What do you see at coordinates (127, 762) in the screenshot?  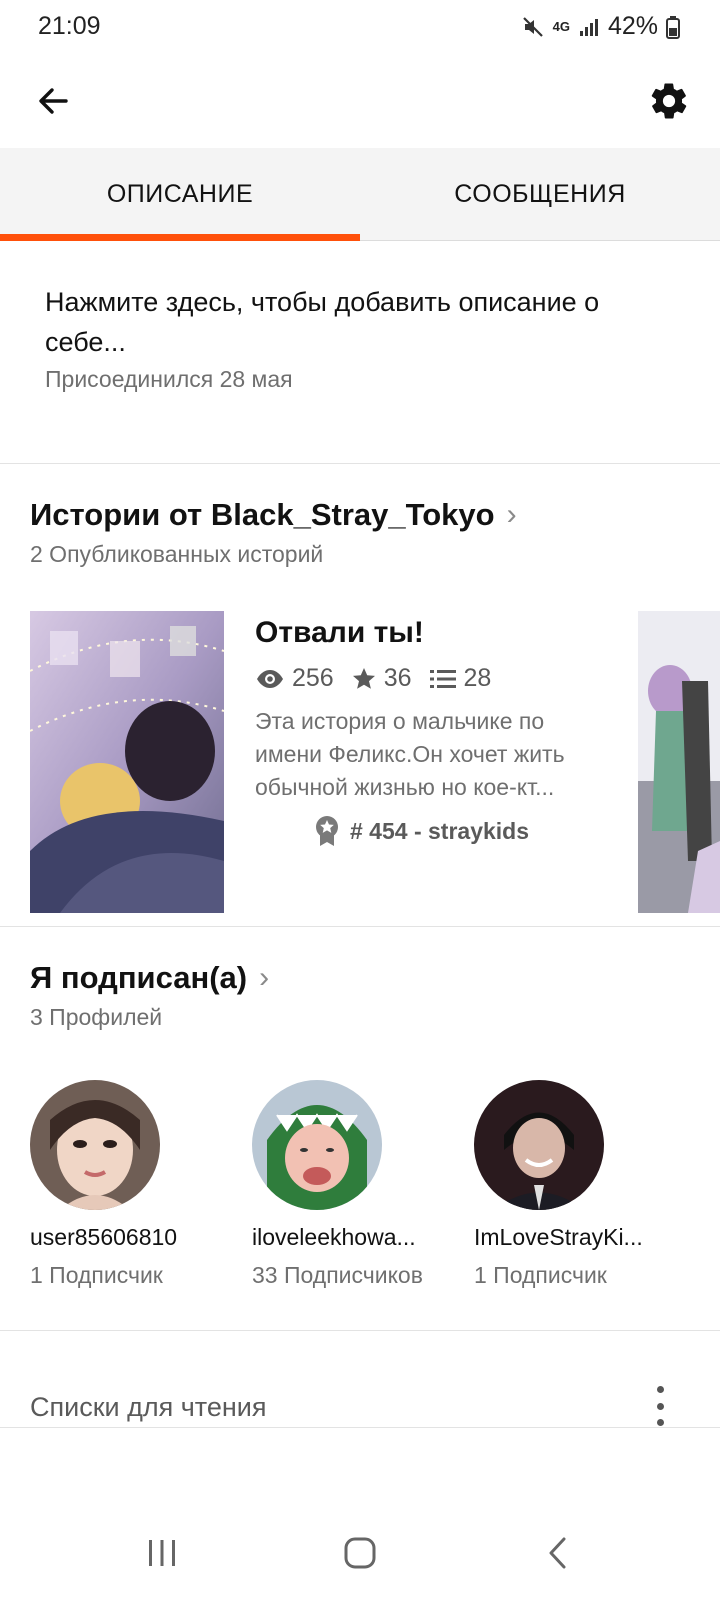 I see `story-cover` at bounding box center [127, 762].